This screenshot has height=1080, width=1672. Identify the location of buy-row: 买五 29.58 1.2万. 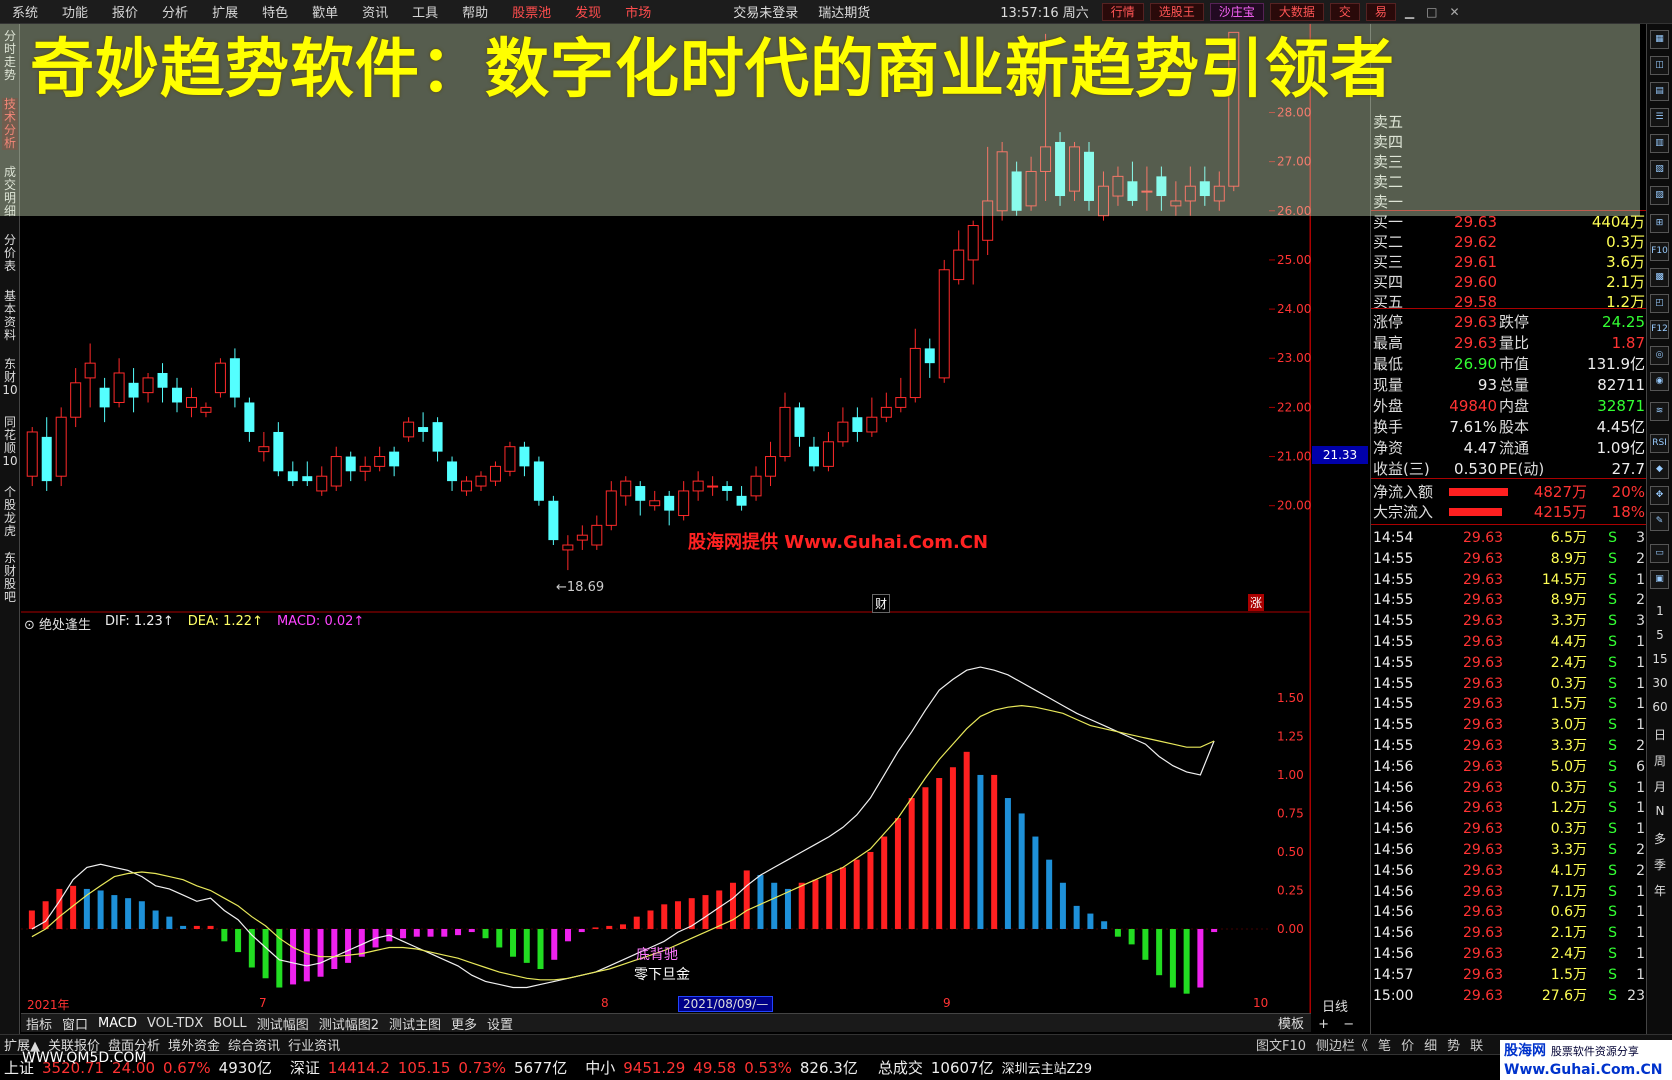
(1509, 302).